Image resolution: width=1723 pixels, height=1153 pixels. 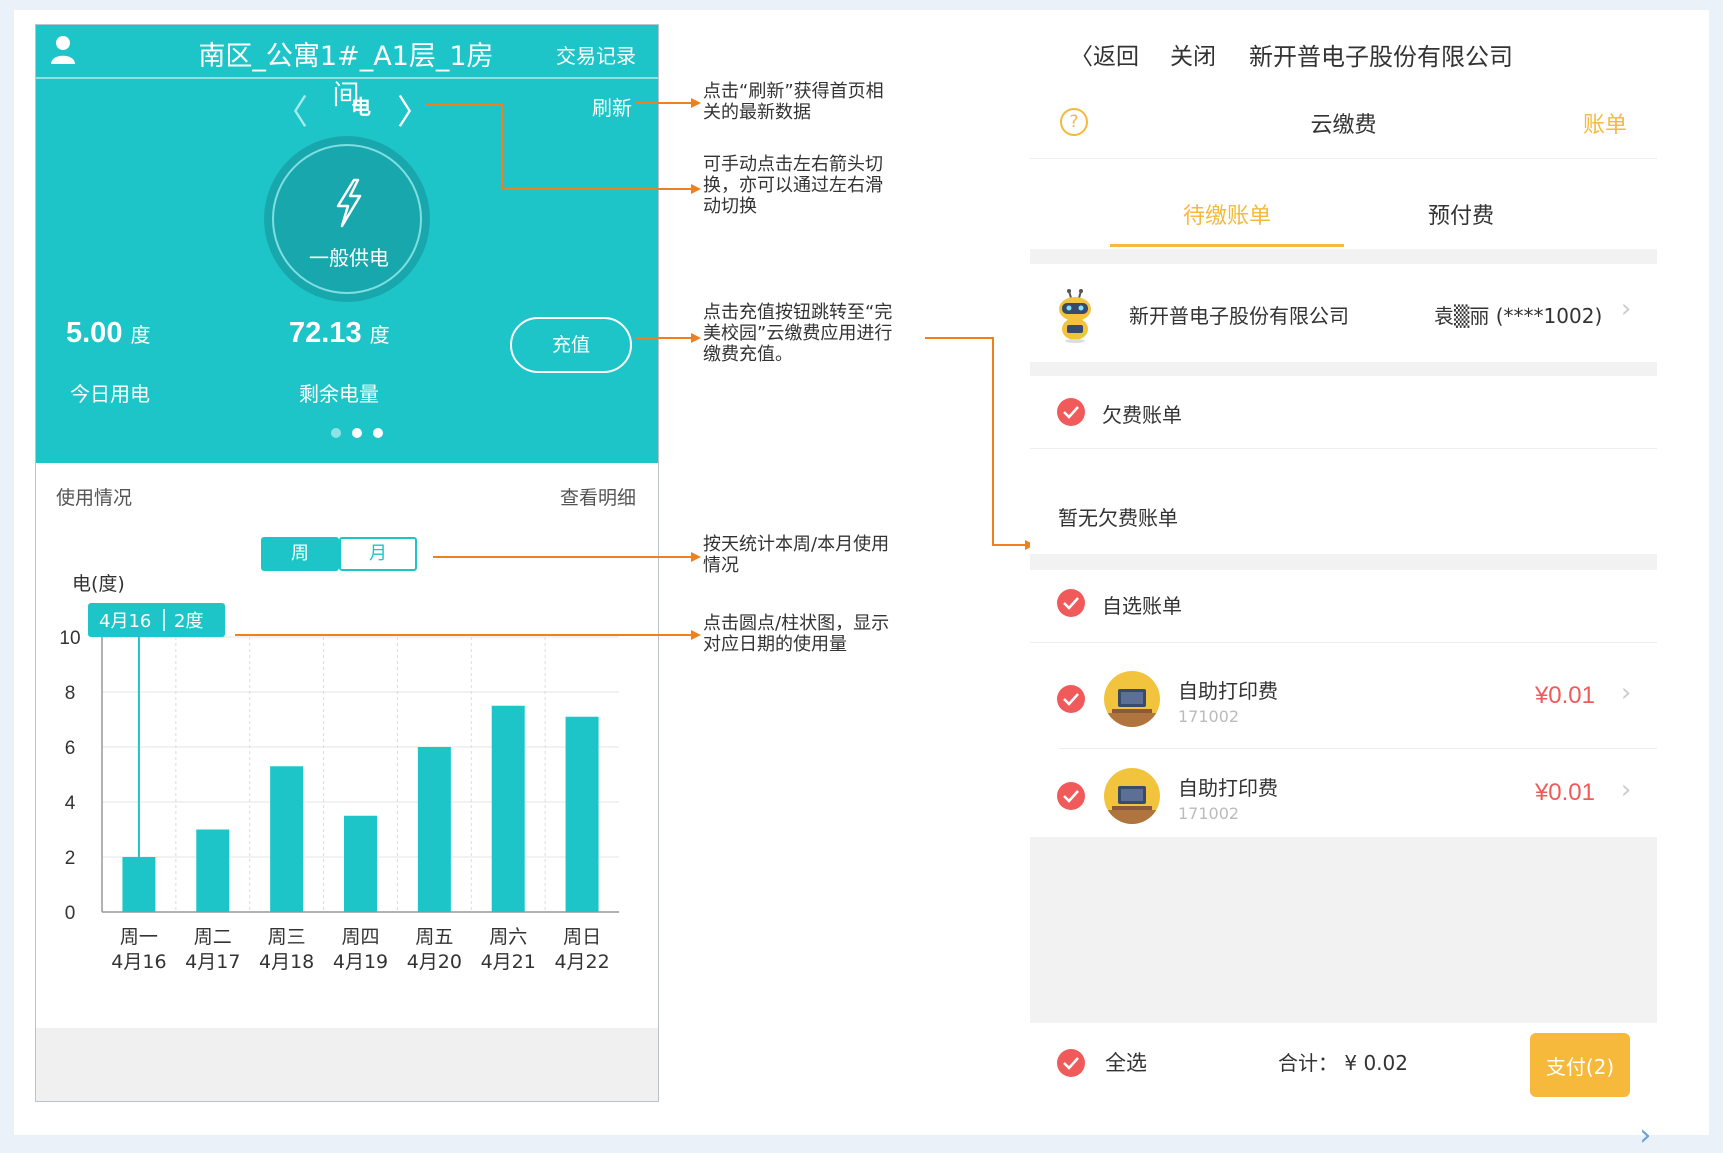 I want to click on bolt-icon, so click(x=349, y=203).